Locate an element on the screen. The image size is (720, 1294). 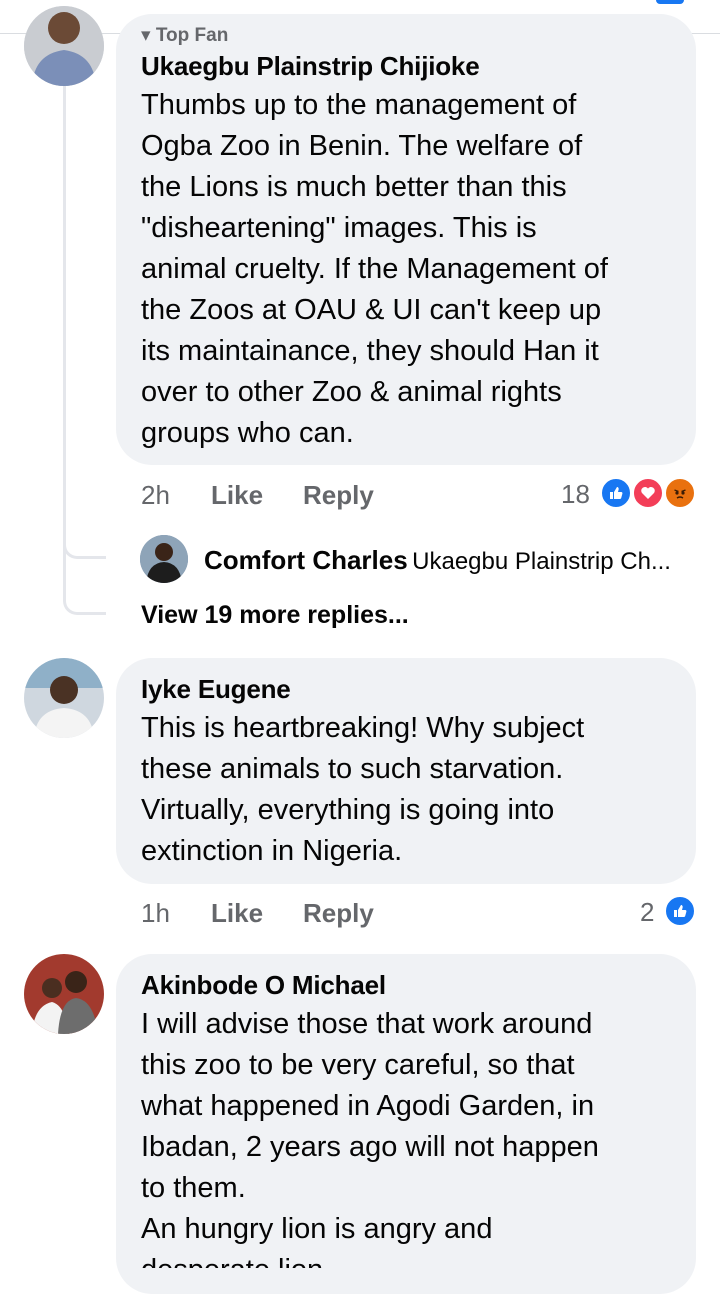
comment-time: 2h is located at coordinates (155, 495).